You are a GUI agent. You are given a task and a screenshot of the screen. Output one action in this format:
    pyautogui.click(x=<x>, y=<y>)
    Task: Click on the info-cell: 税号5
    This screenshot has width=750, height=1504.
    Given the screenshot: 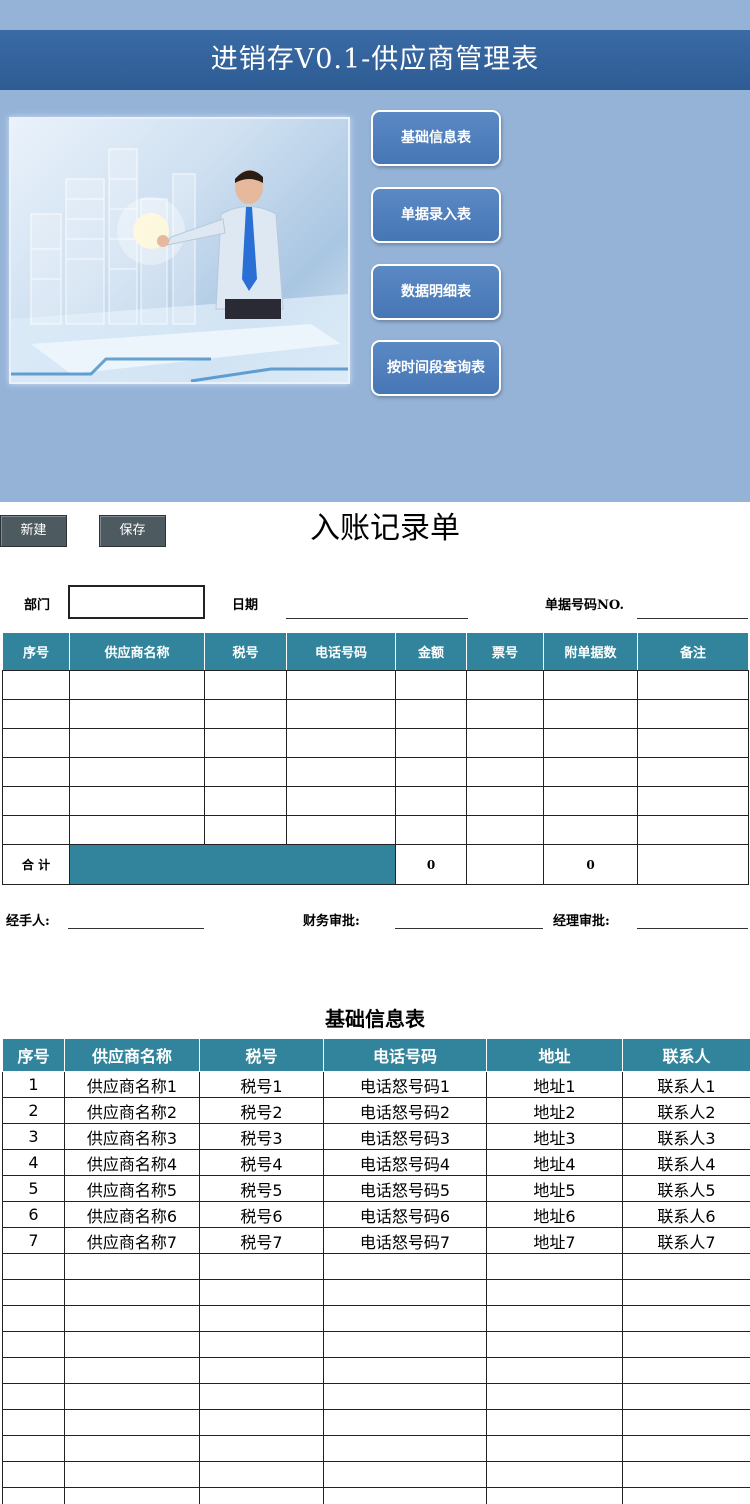 What is the action you would take?
    pyautogui.click(x=261, y=1188)
    